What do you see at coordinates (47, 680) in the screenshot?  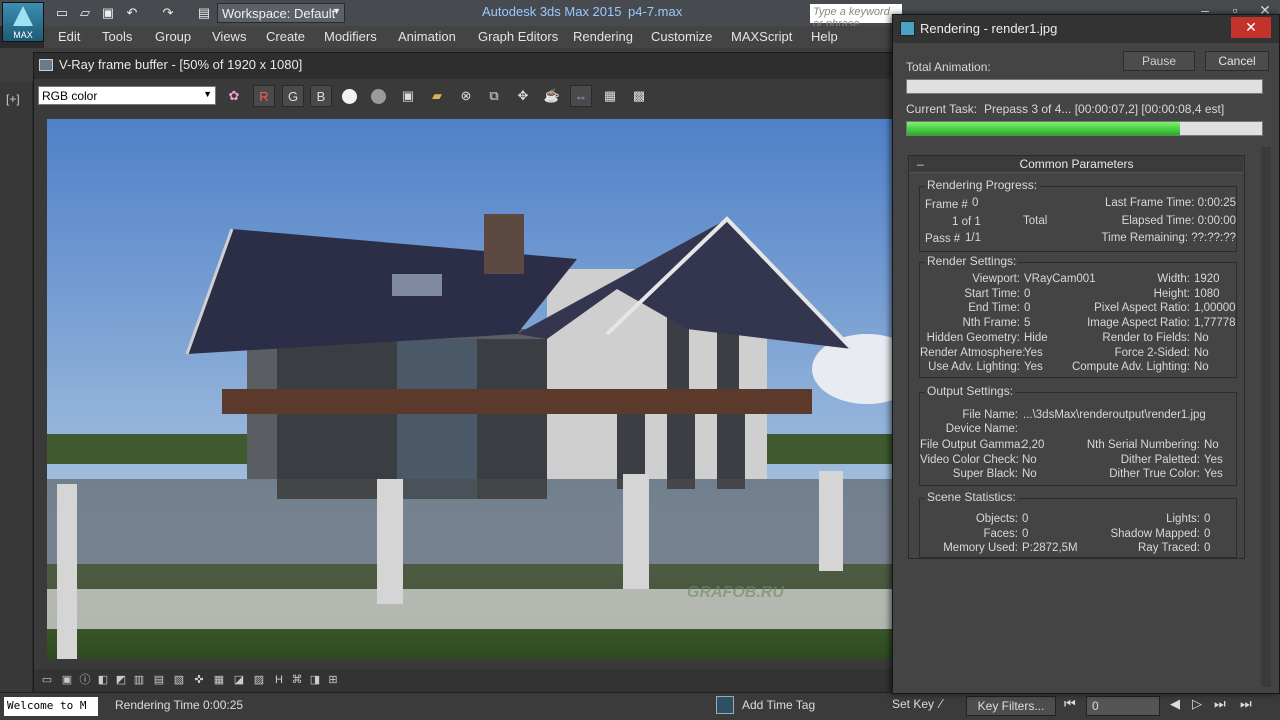 I see `history-icon: ▭` at bounding box center [47, 680].